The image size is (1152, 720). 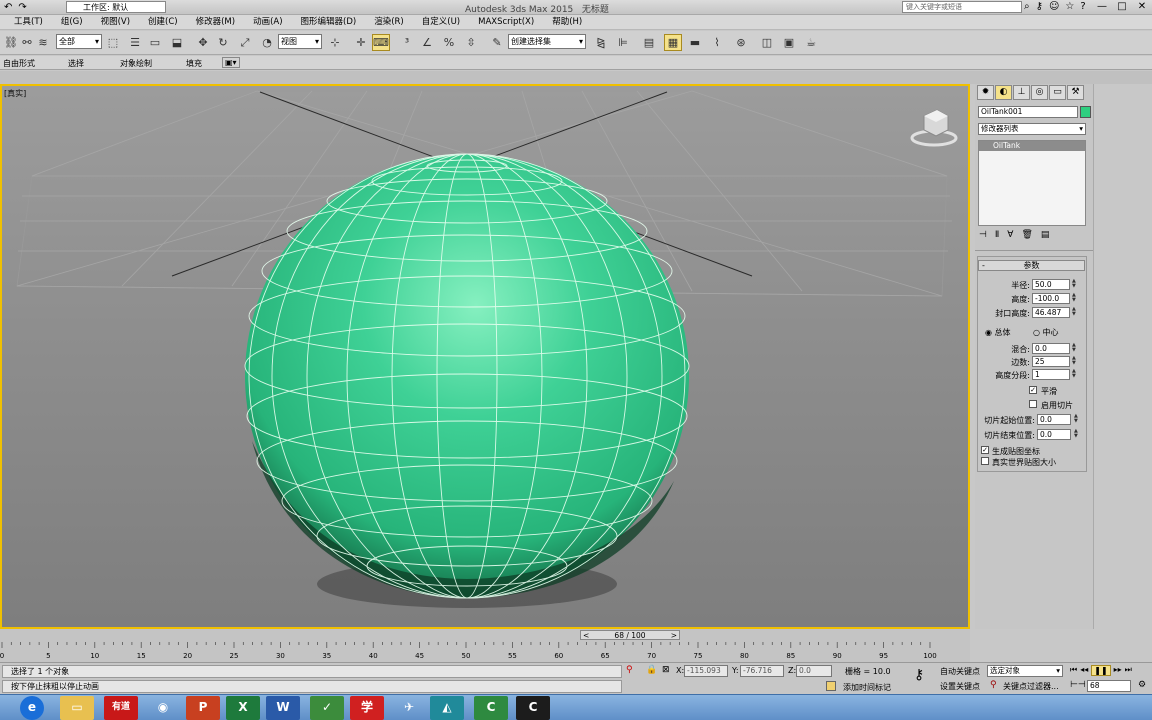 What do you see at coordinates (135, 42) in the screenshot?
I see `select-by-name-icon: ☰` at bounding box center [135, 42].